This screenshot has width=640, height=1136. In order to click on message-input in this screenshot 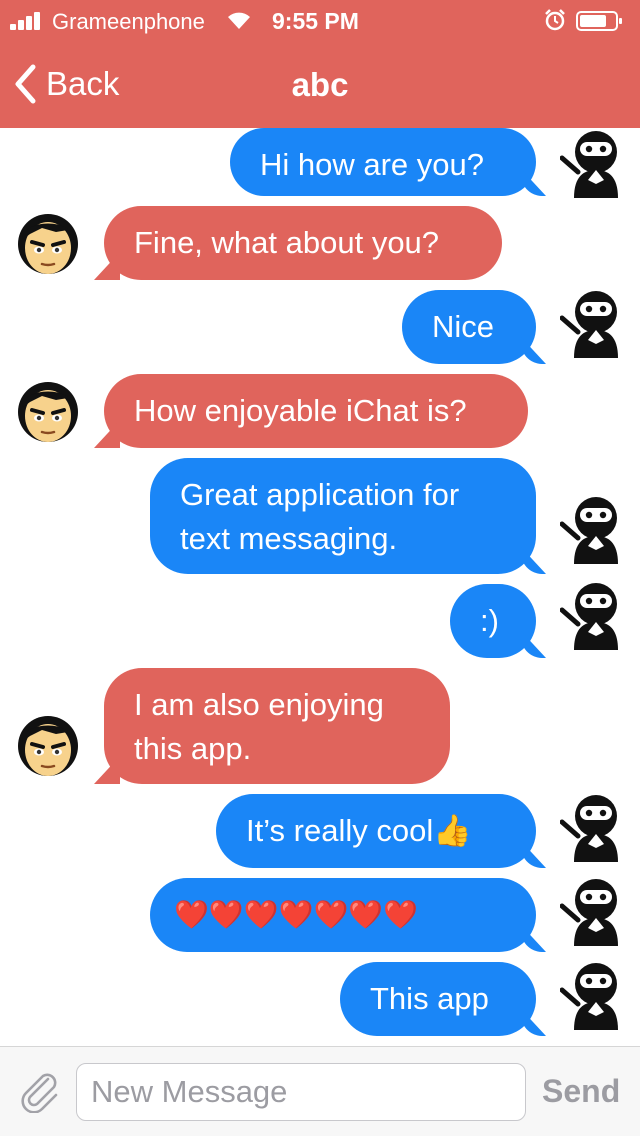, I will do `click(301, 1092)`.